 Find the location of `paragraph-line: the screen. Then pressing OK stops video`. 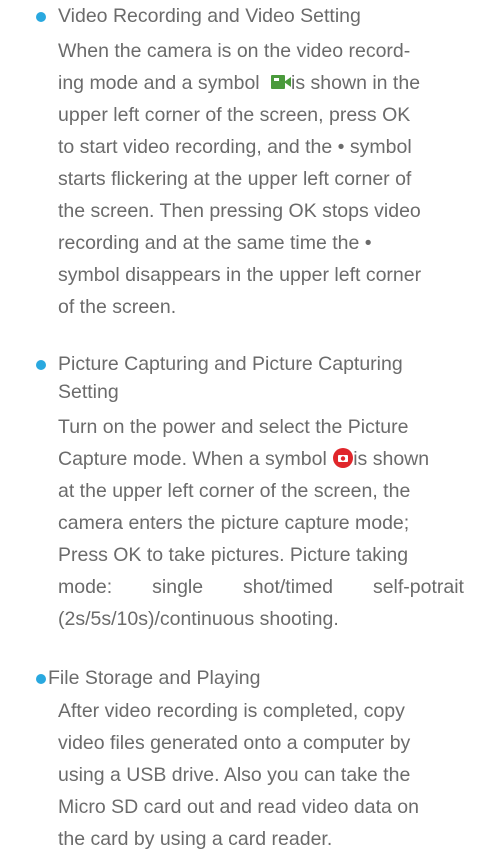

paragraph-line: the screen. Then pressing OK stops video is located at coordinates (239, 211).